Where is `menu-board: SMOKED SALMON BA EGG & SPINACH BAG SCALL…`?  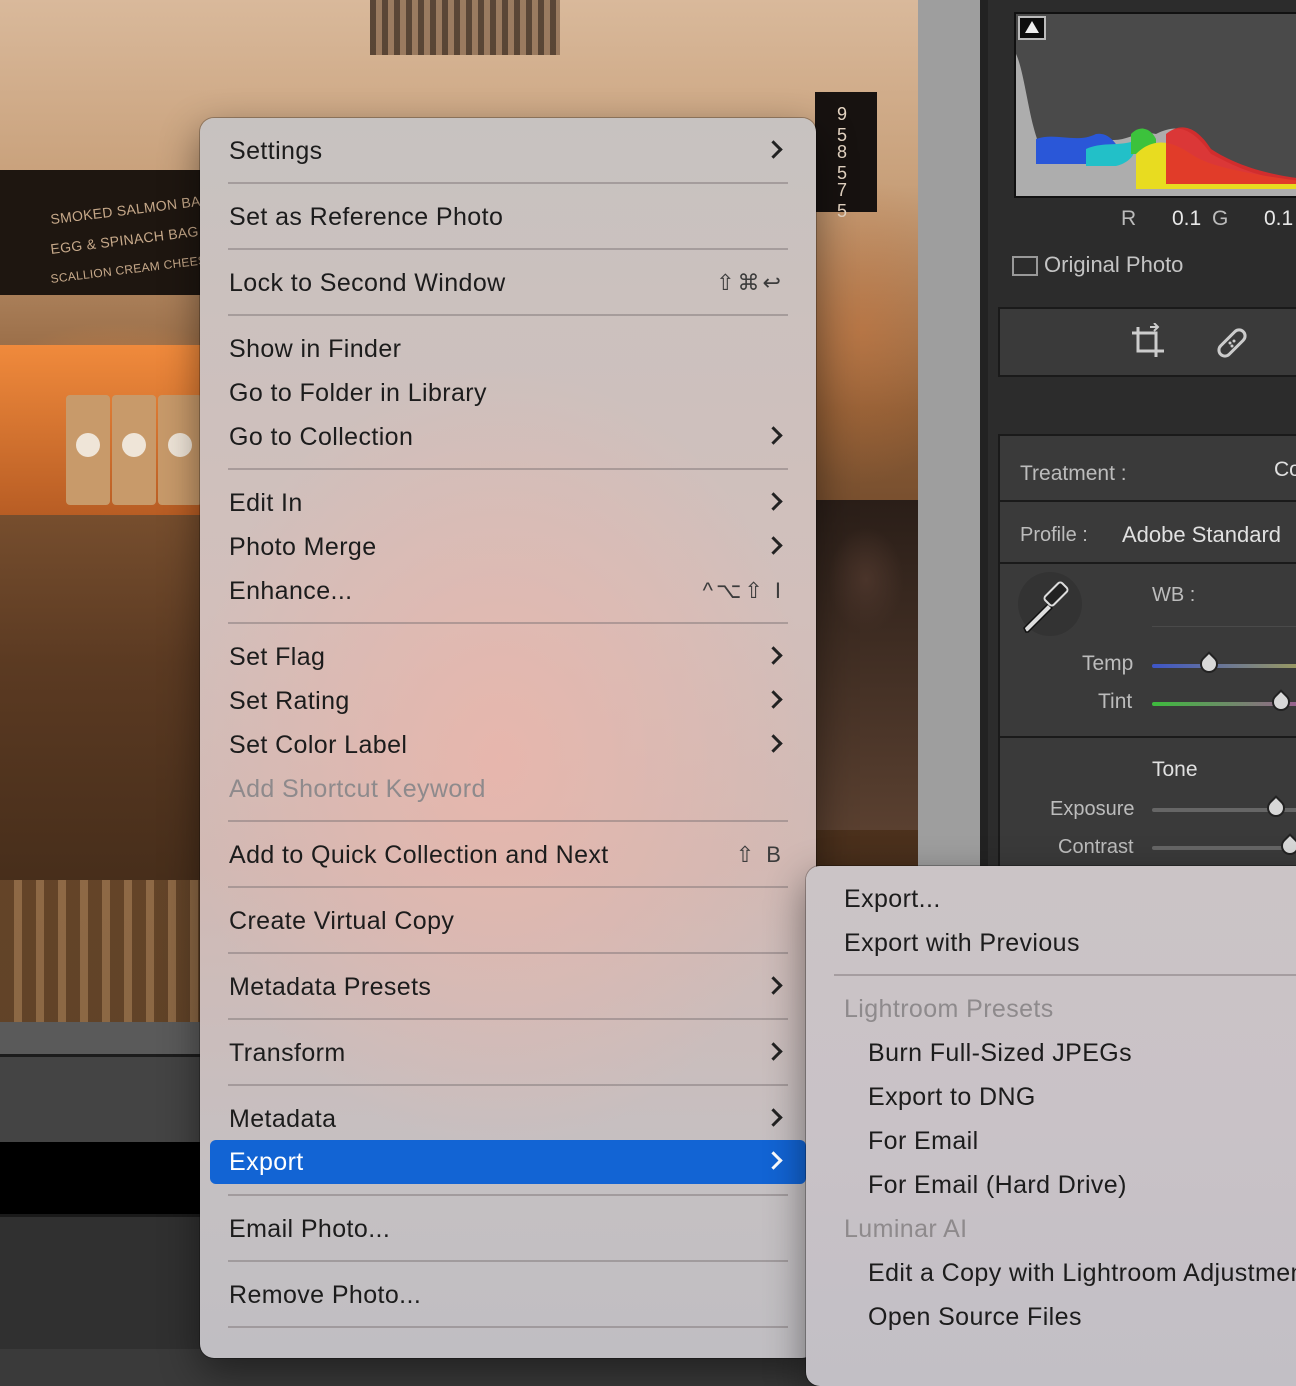 menu-board: SMOKED SALMON BA EGG & SPINACH BAG SCALL… is located at coordinates (107, 232).